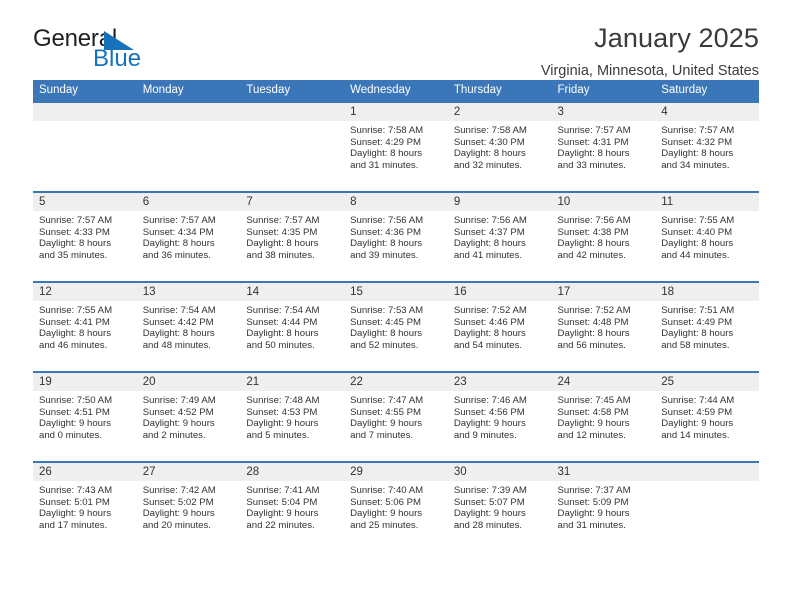 The height and width of the screenshot is (612, 792). I want to click on info-line-sunset: Sunset: 4:41 PM, so click(74, 322).